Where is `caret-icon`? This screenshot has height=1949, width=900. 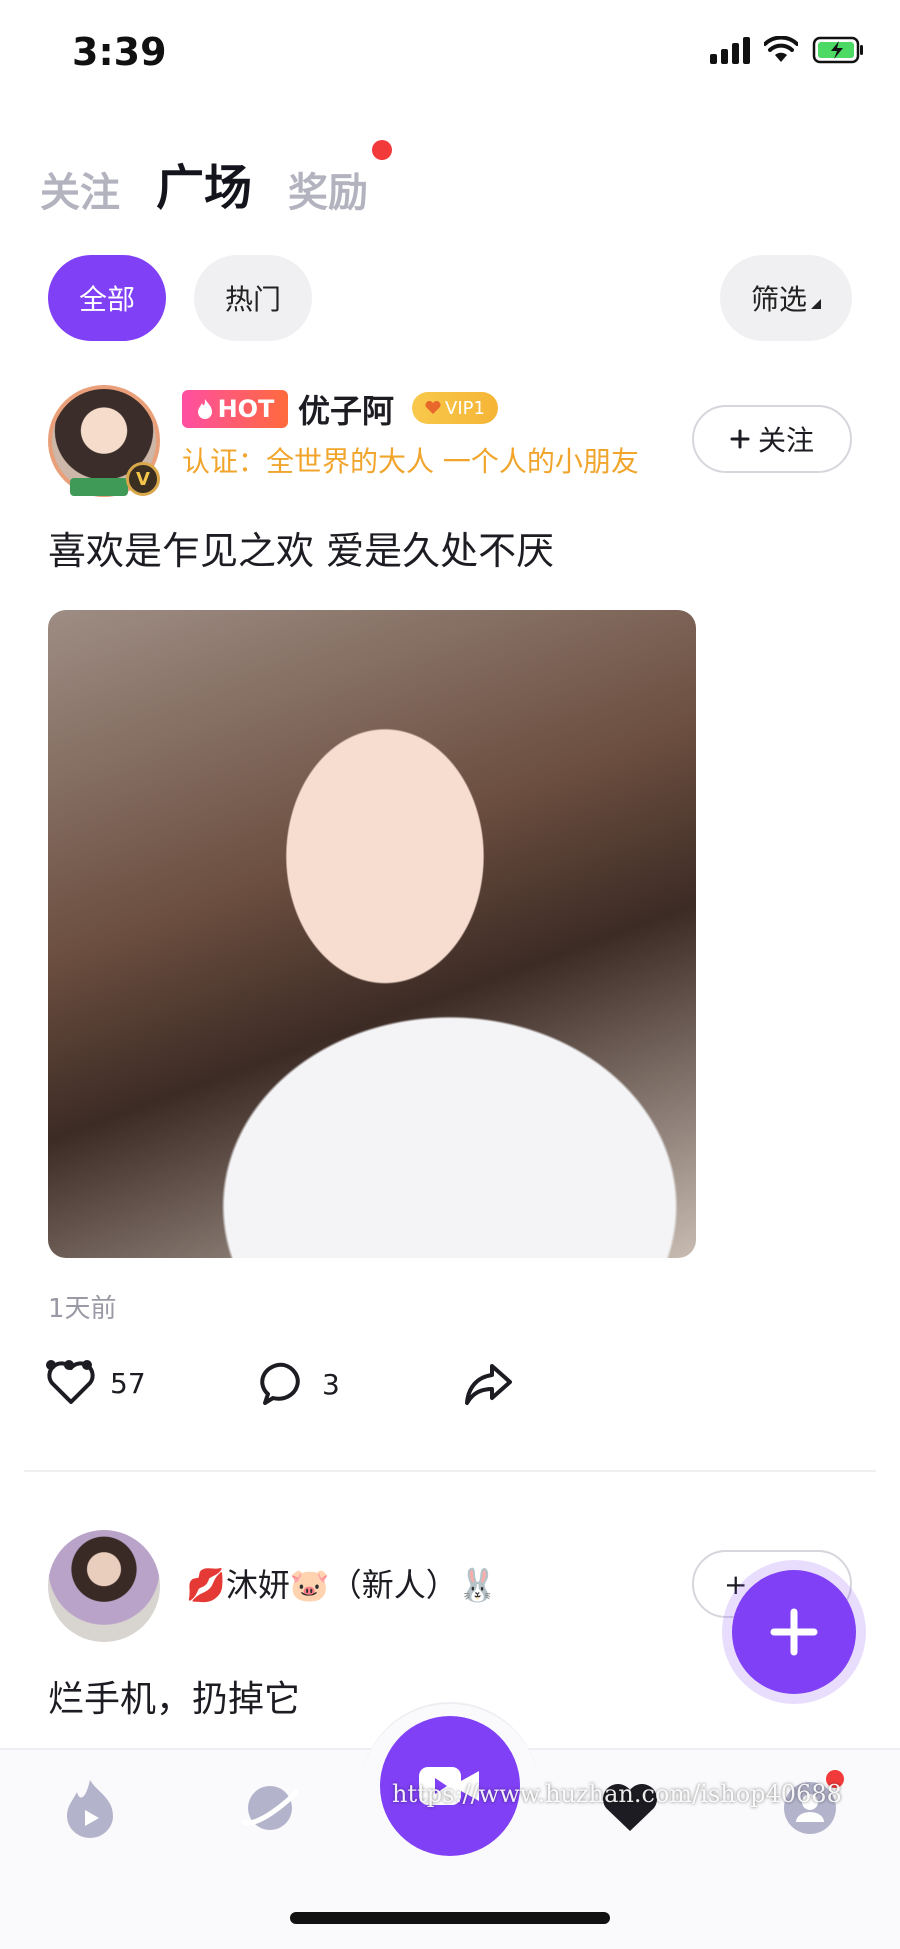
caret-icon is located at coordinates (816, 304).